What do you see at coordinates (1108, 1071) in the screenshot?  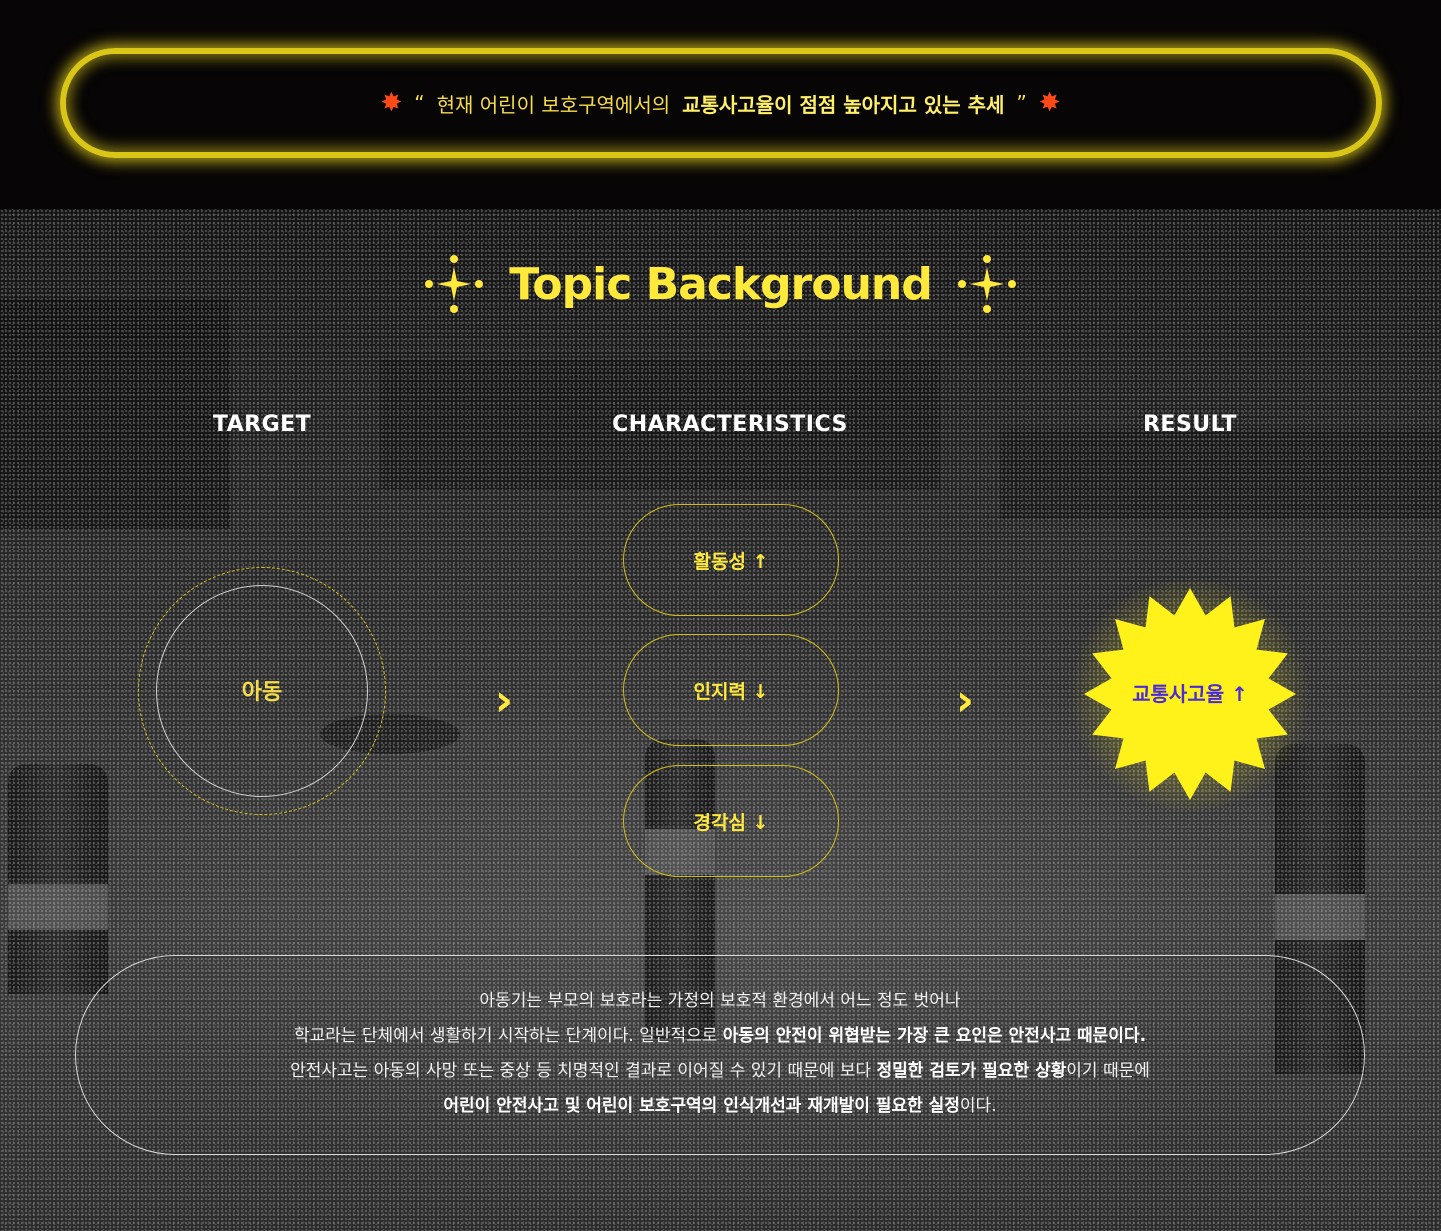 I see `description-text: 이기 때문에` at bounding box center [1108, 1071].